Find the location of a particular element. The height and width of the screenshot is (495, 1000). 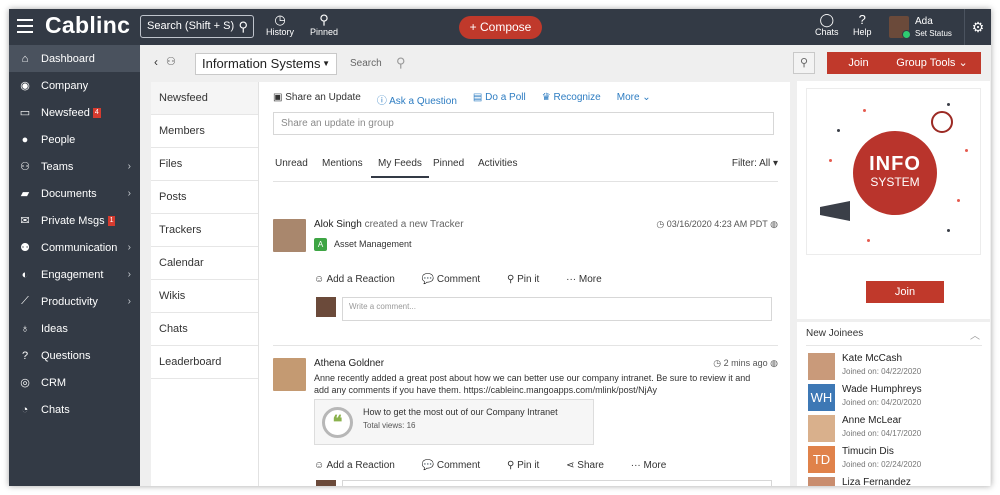

history-button: ◷ History is located at coordinates (280, 25).